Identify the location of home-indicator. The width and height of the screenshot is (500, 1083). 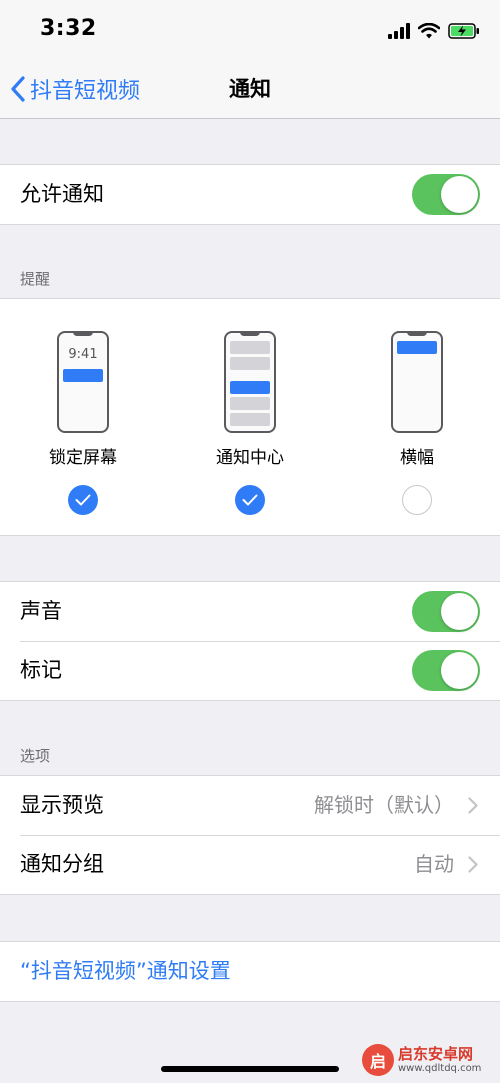
(250, 1069).